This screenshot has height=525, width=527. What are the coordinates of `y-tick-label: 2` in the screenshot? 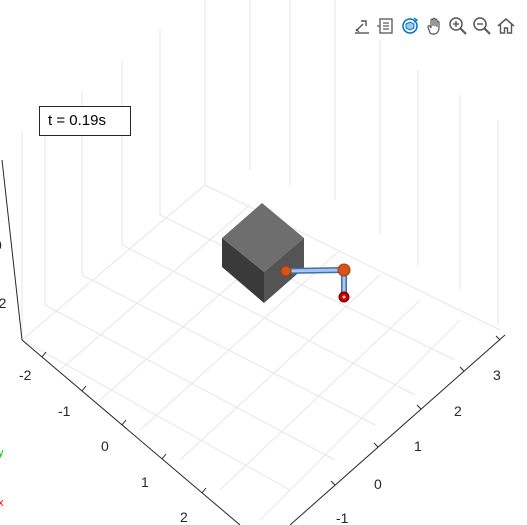 It's located at (458, 411).